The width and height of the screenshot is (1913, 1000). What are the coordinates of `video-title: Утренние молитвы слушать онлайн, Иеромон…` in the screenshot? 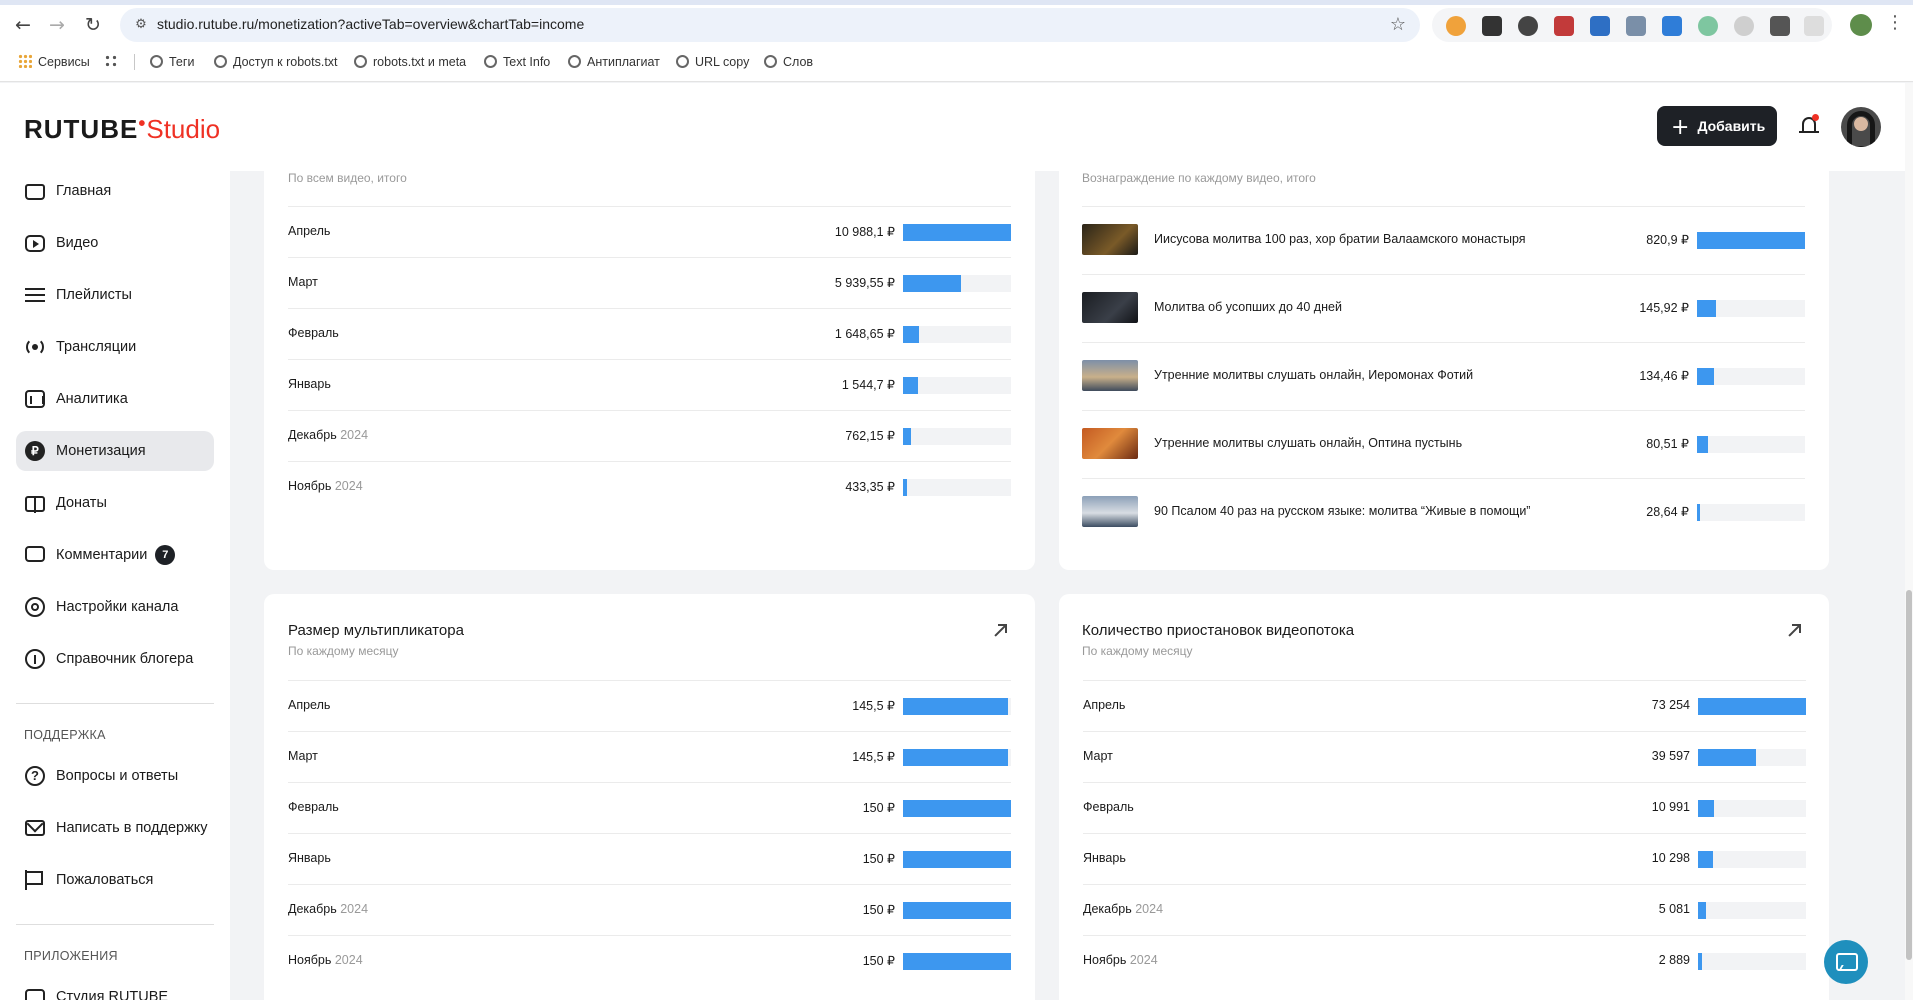 It's located at (1313, 375).